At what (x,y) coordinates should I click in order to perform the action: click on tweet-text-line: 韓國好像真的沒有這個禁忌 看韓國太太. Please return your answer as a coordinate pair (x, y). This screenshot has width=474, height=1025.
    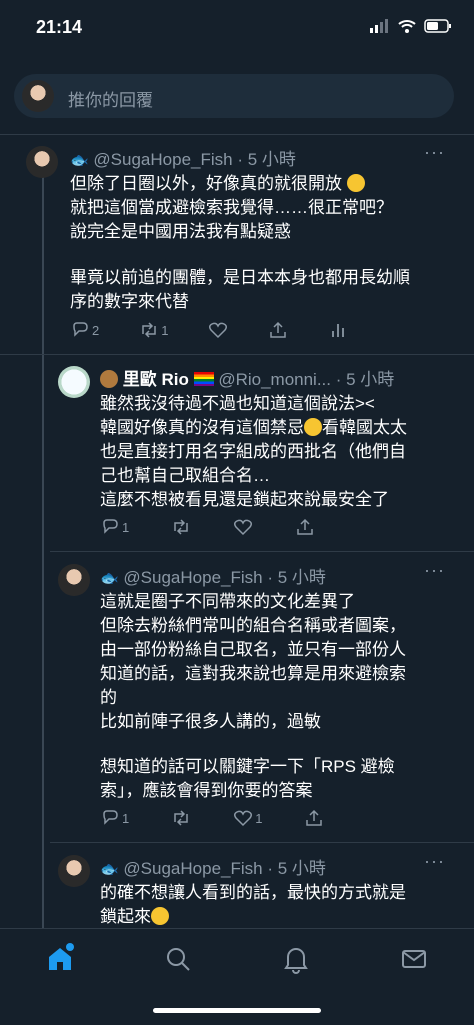
    Looking at the image, I should click on (253, 427).